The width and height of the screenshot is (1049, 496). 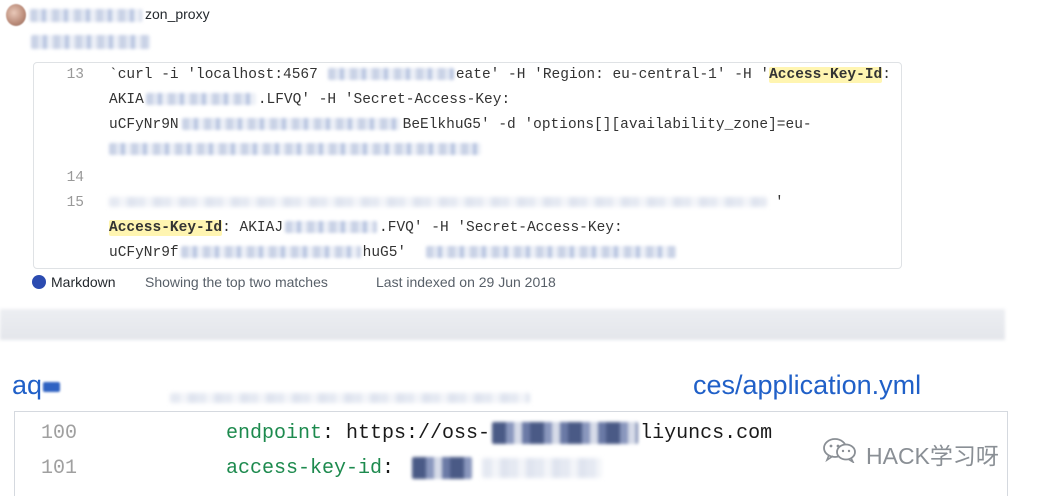 What do you see at coordinates (27, 385) in the screenshot?
I see `repo-name: aq` at bounding box center [27, 385].